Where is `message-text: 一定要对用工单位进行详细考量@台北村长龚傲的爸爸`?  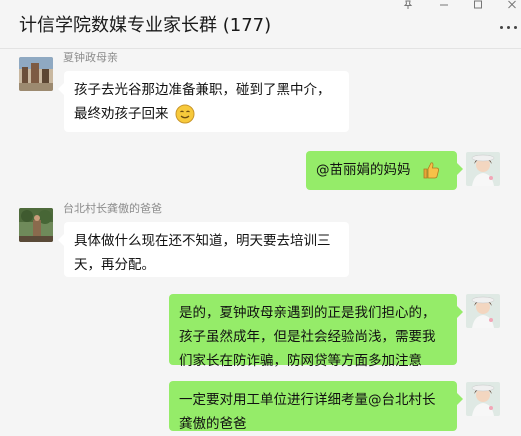 message-text: 一定要对用工单位进行详细考量@台北村长龚傲的爸爸 is located at coordinates (307, 412).